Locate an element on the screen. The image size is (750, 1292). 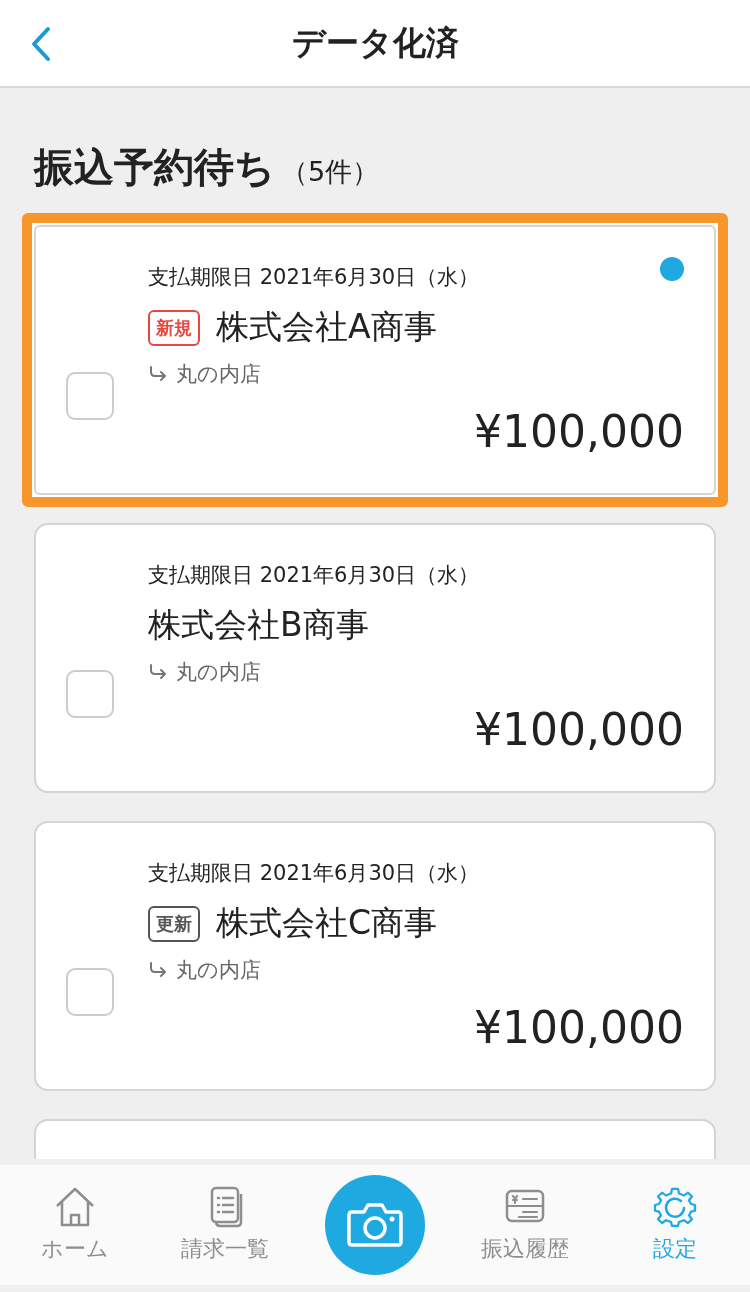
tab-item: 設定 is located at coordinates (675, 1225).